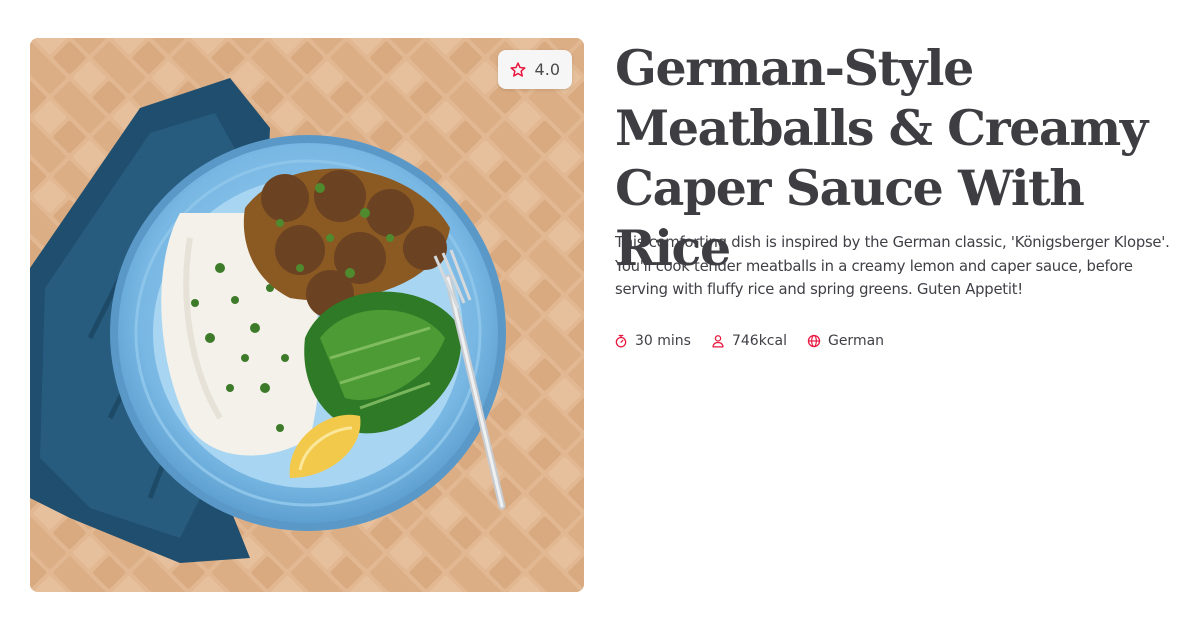  I want to click on recipe-meta: 30 mins 746kcal German, so click(749, 341).